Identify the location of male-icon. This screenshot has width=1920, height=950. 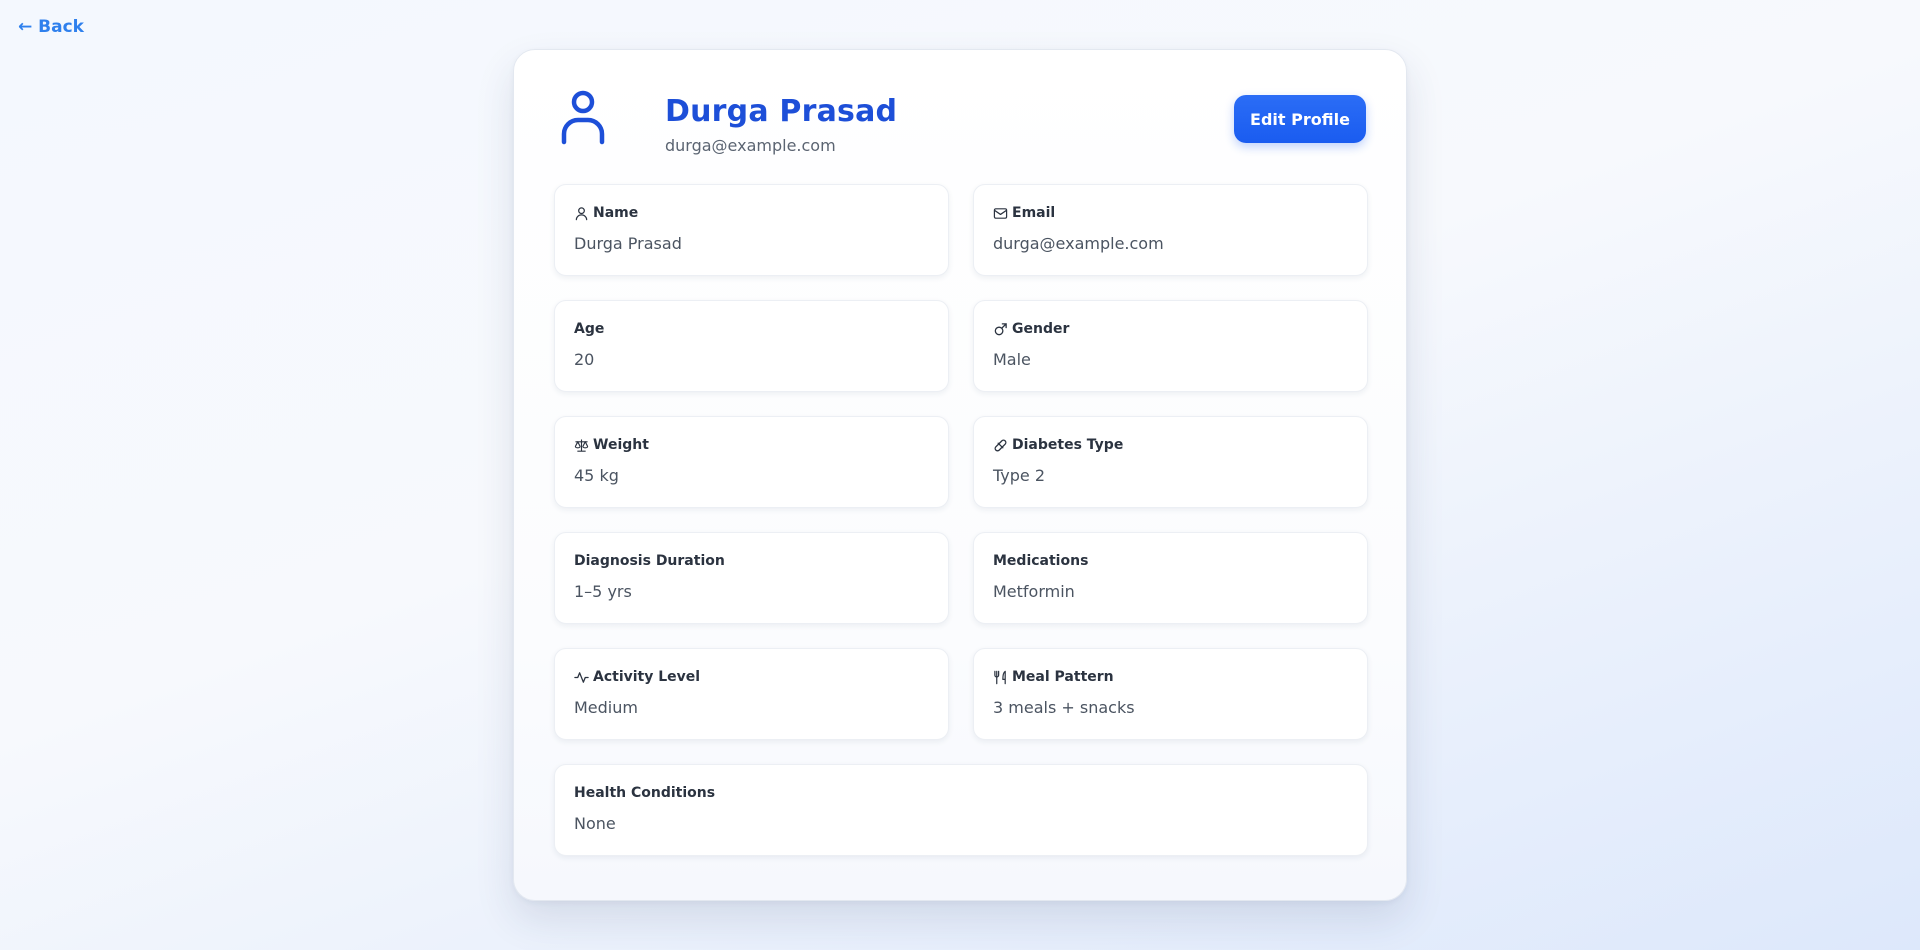
(1000, 328).